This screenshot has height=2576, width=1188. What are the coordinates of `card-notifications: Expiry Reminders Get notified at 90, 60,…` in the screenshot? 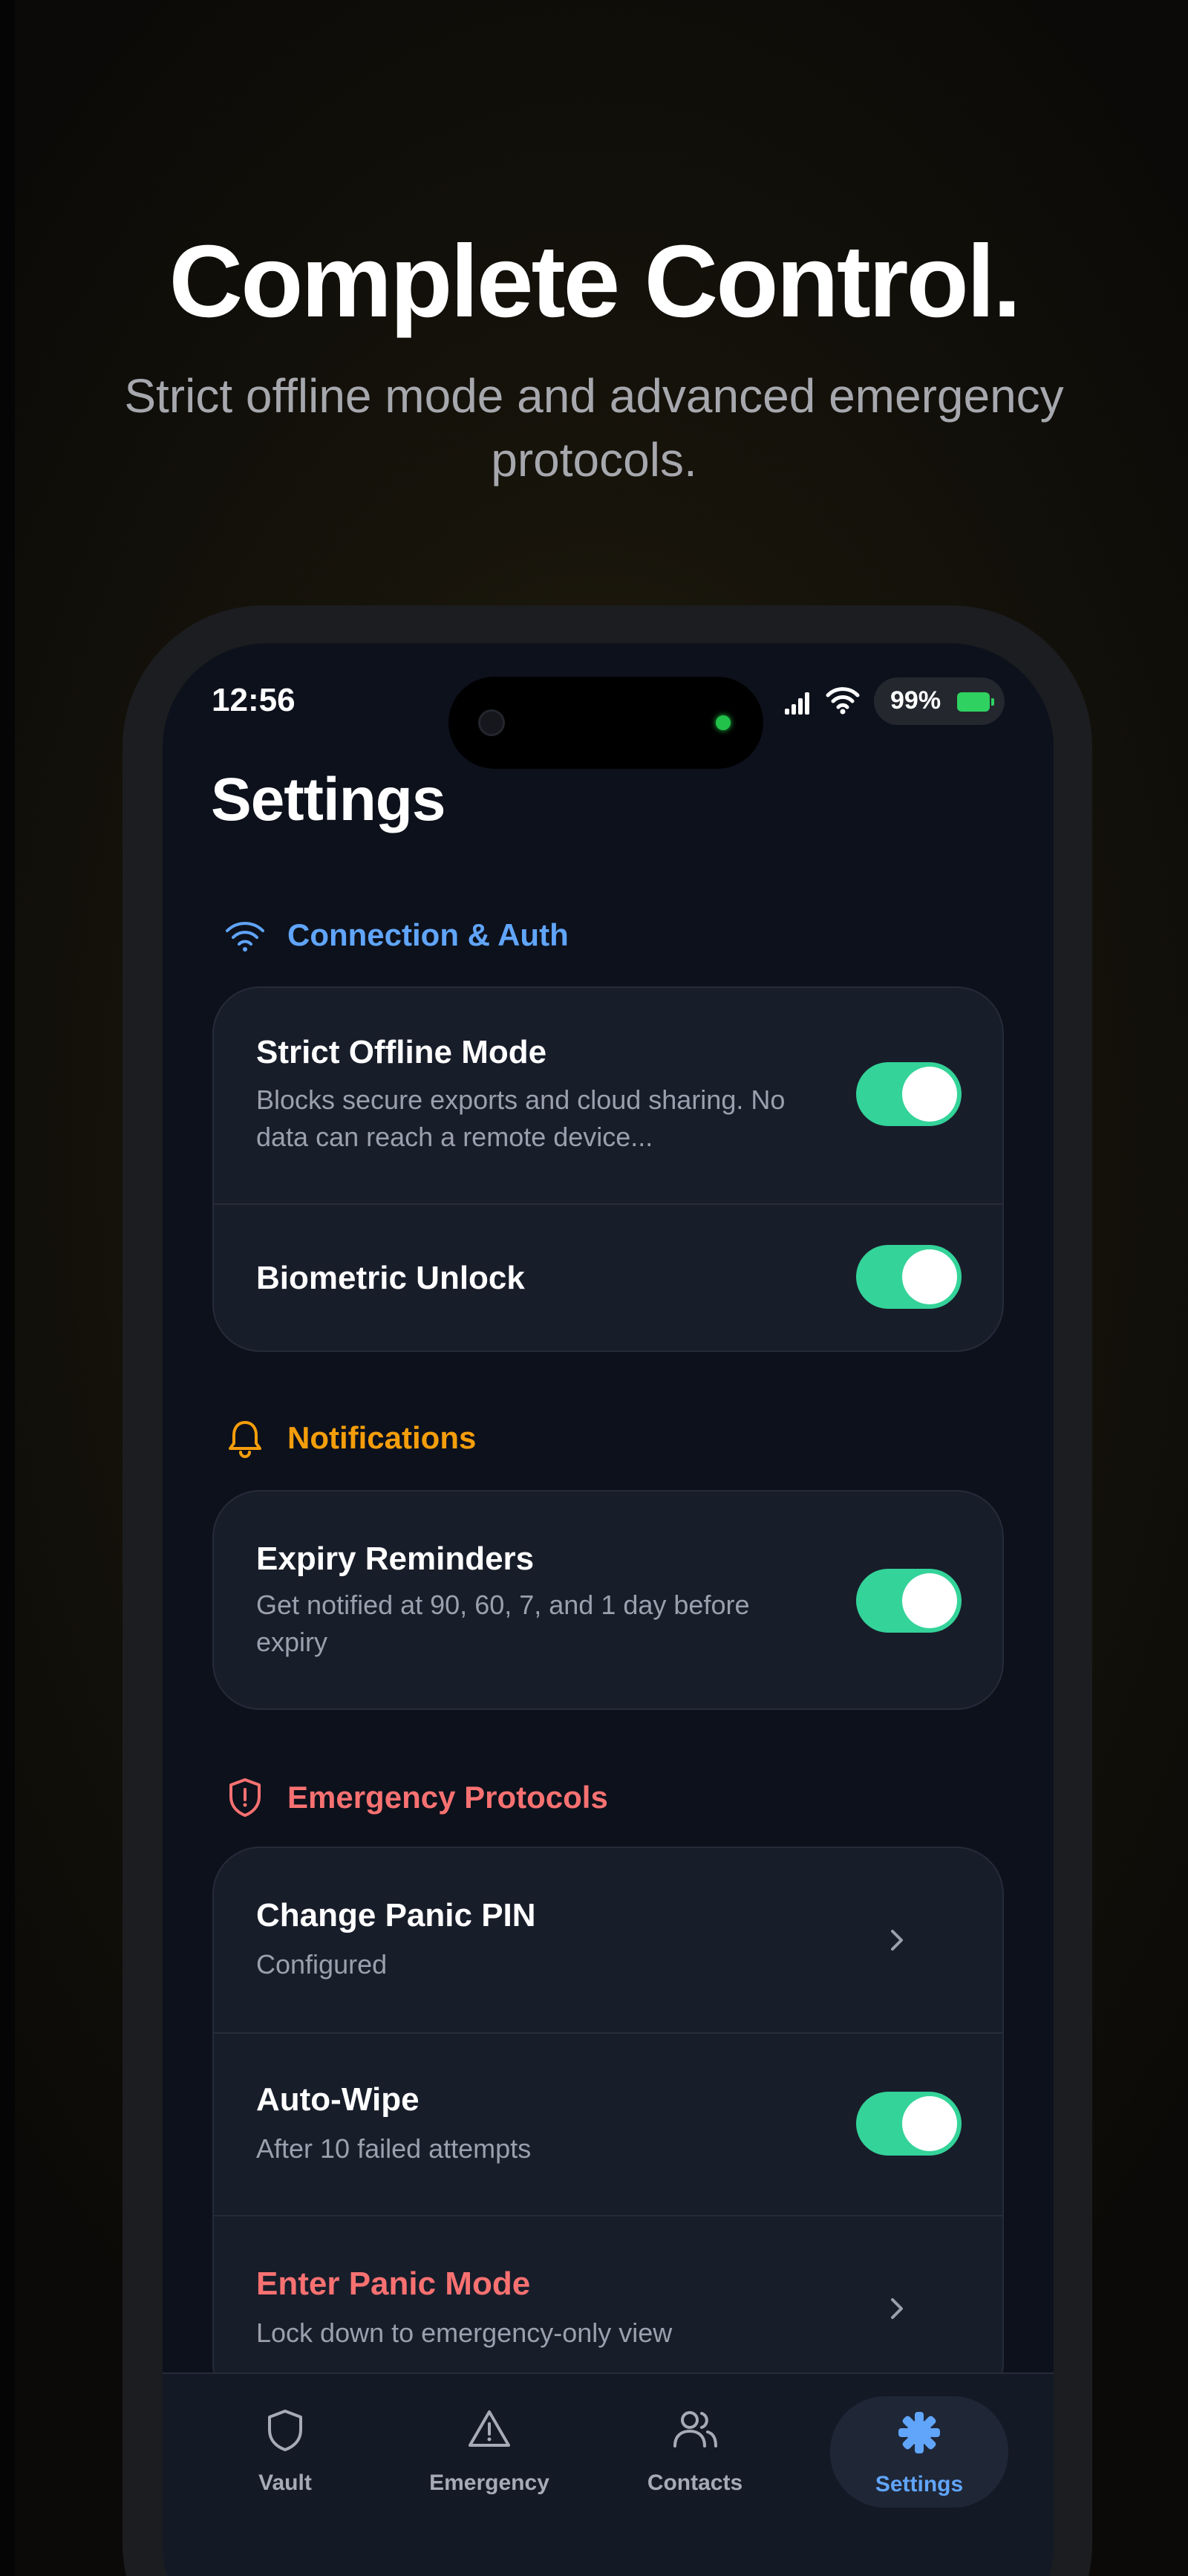 It's located at (608, 1600).